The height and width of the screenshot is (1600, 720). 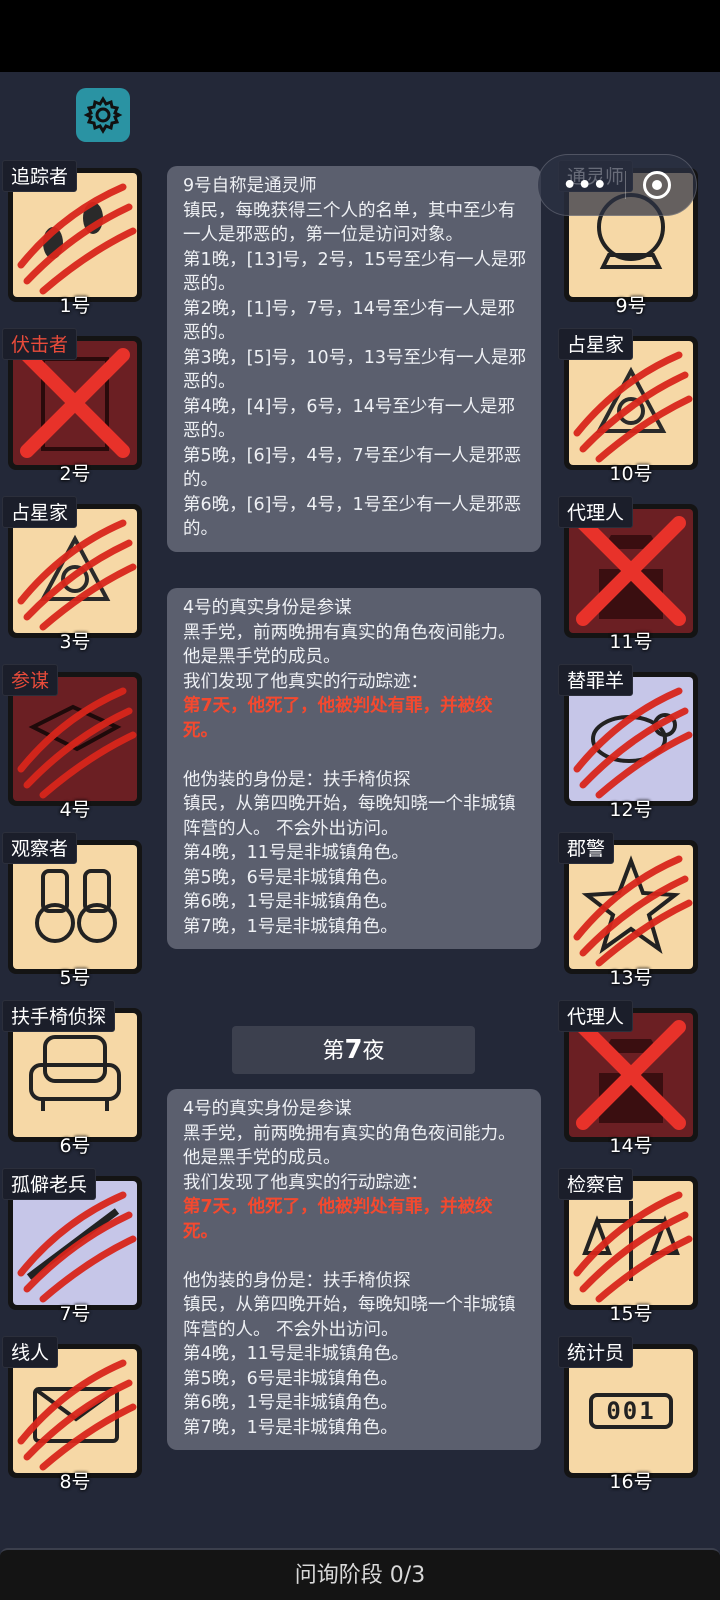 I want to click on role-label: 线人, so click(x=30, y=1352).